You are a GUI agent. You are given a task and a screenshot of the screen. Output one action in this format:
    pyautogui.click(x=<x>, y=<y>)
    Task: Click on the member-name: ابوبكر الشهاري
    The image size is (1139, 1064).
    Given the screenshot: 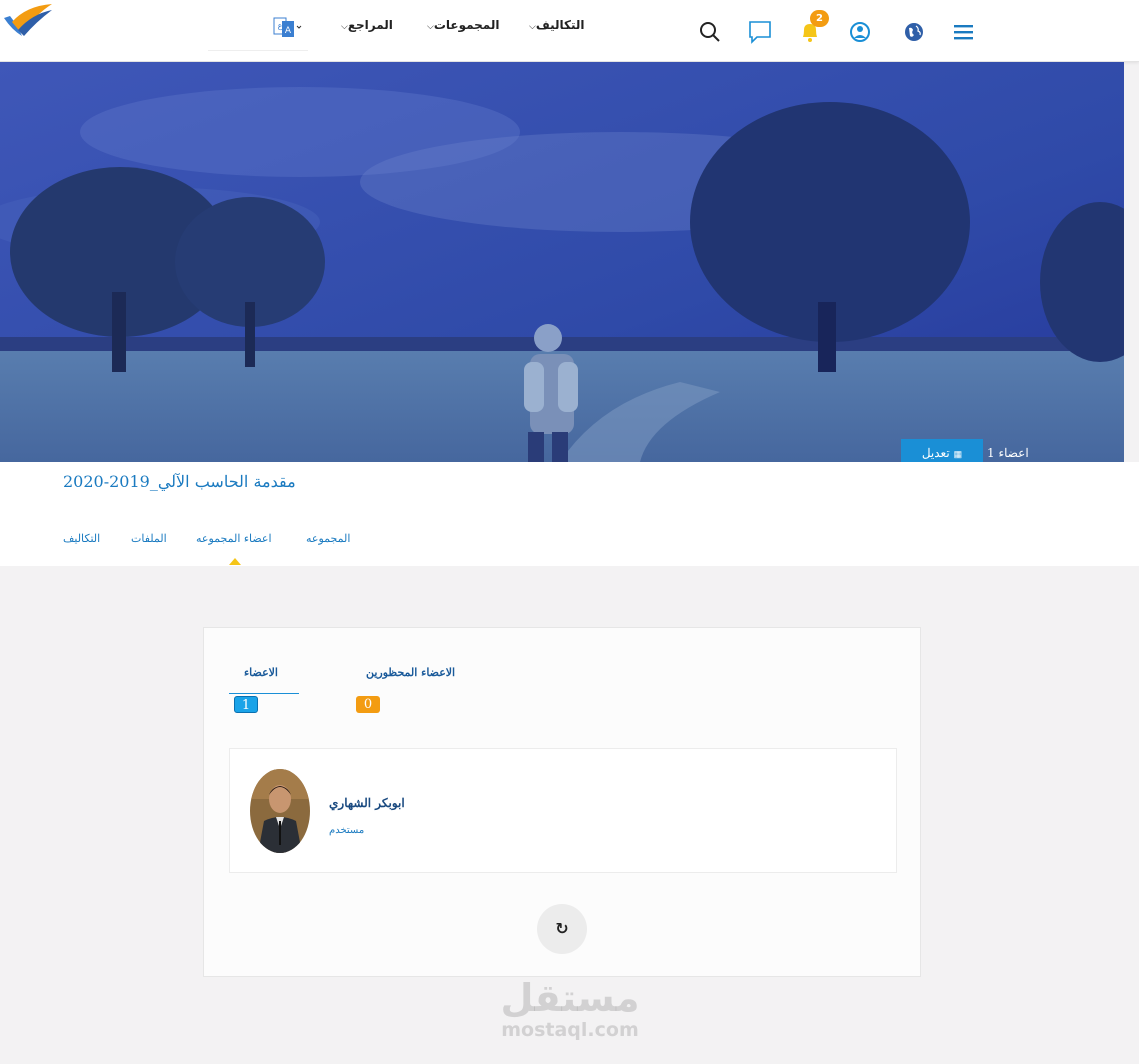 What is the action you would take?
    pyautogui.click(x=367, y=803)
    